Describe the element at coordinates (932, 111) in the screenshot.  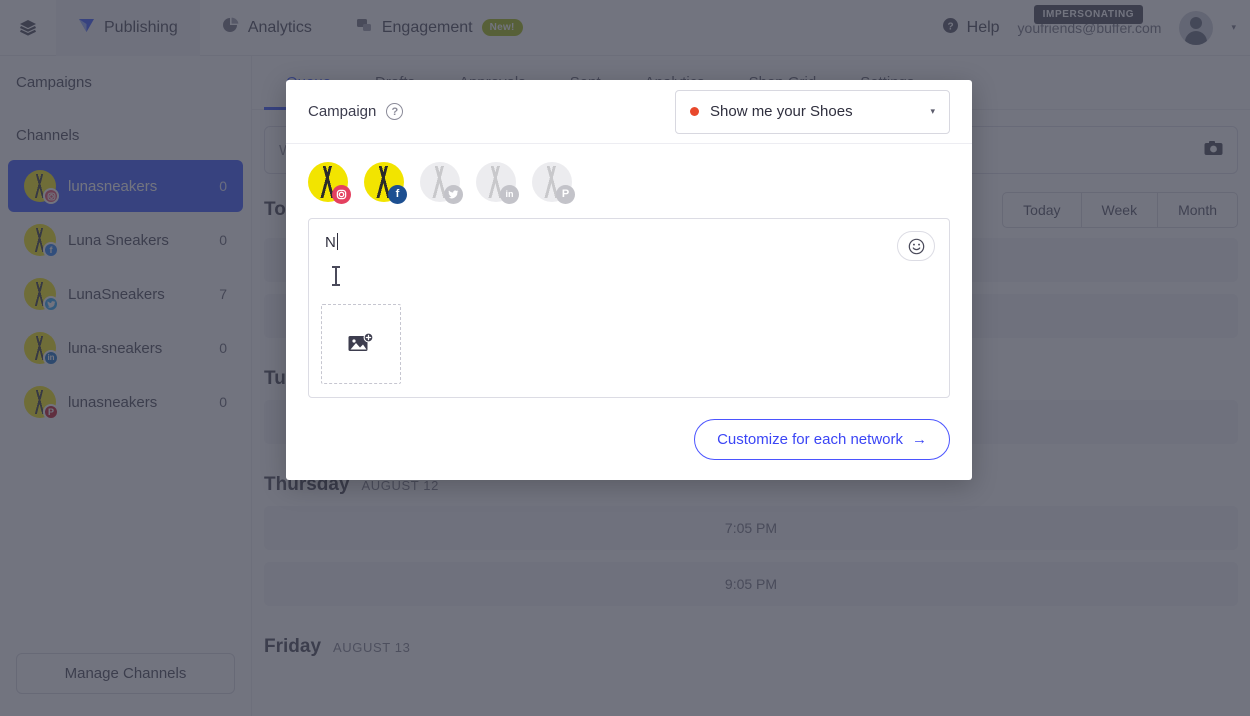
I see `chevron-down-icon: ▾` at that location.